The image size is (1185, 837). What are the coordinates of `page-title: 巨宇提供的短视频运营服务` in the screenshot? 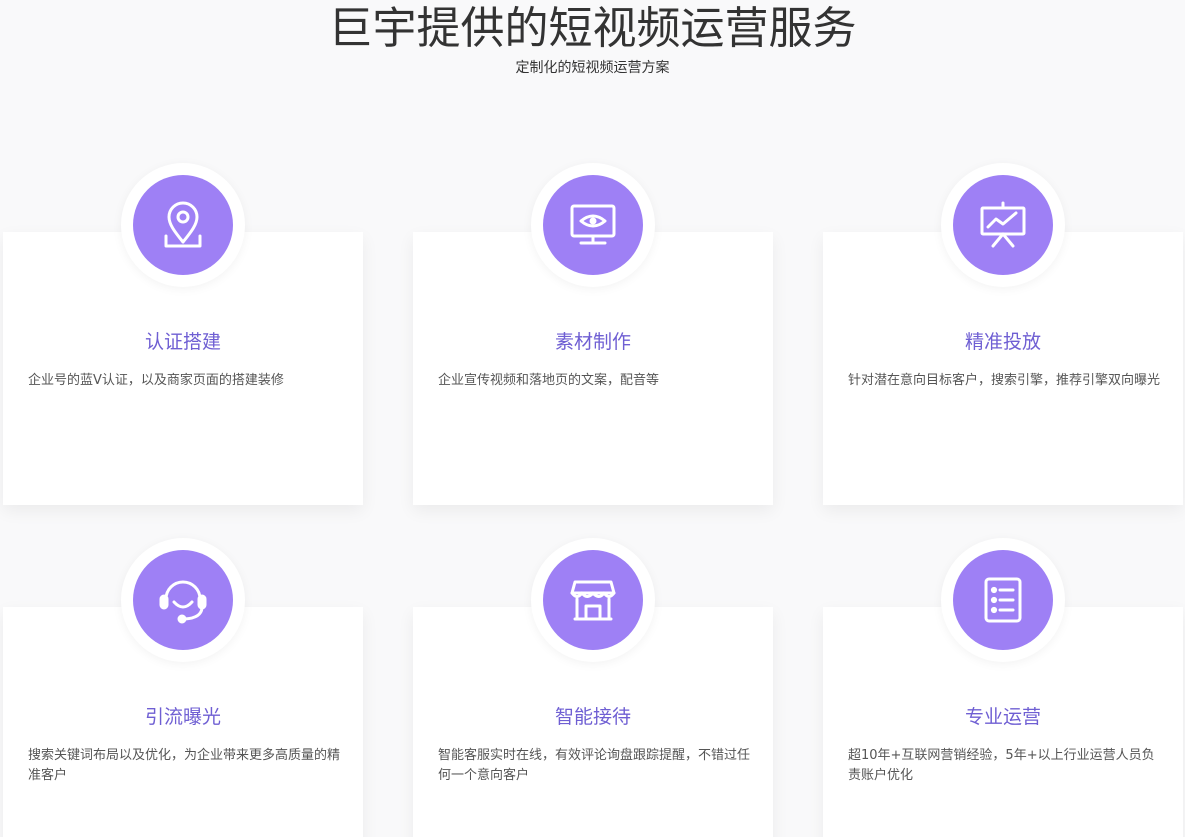 It's located at (592, 28).